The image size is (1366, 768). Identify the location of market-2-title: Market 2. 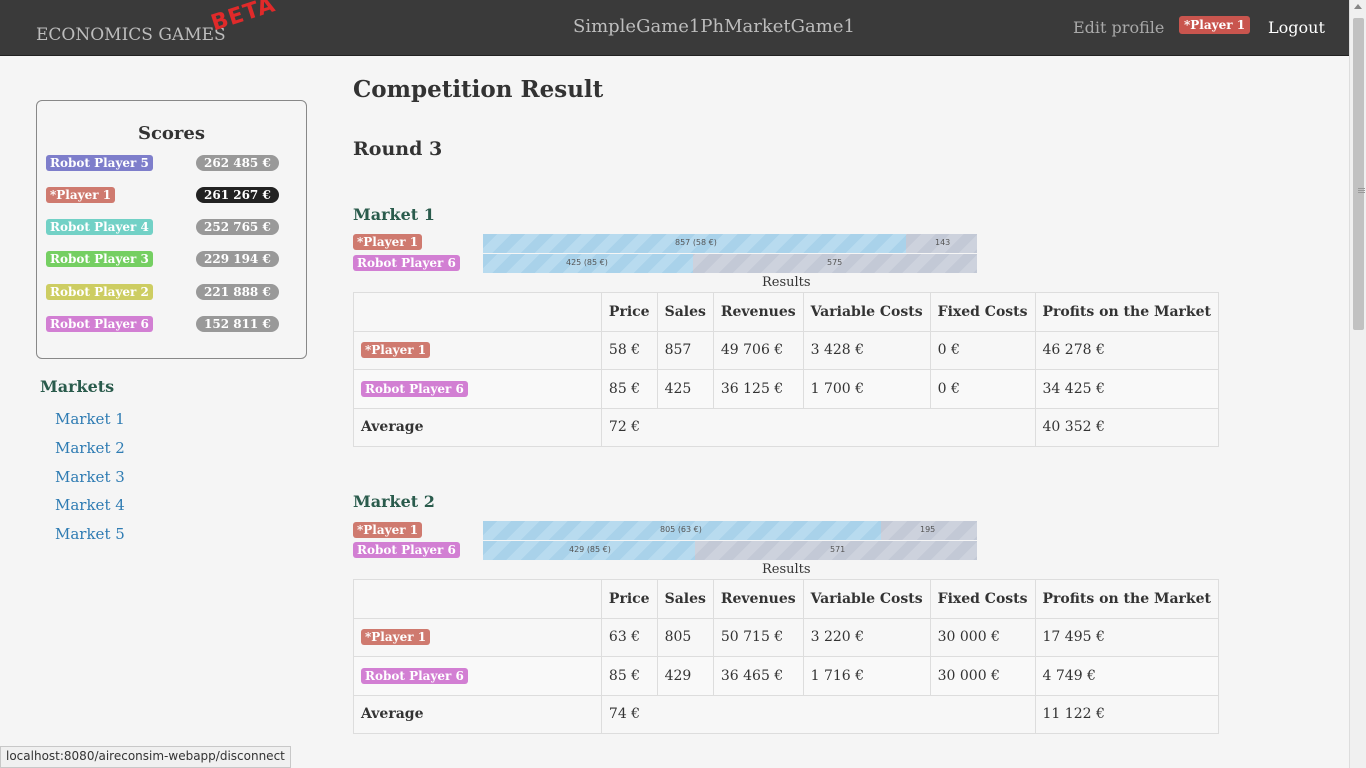
(394, 501).